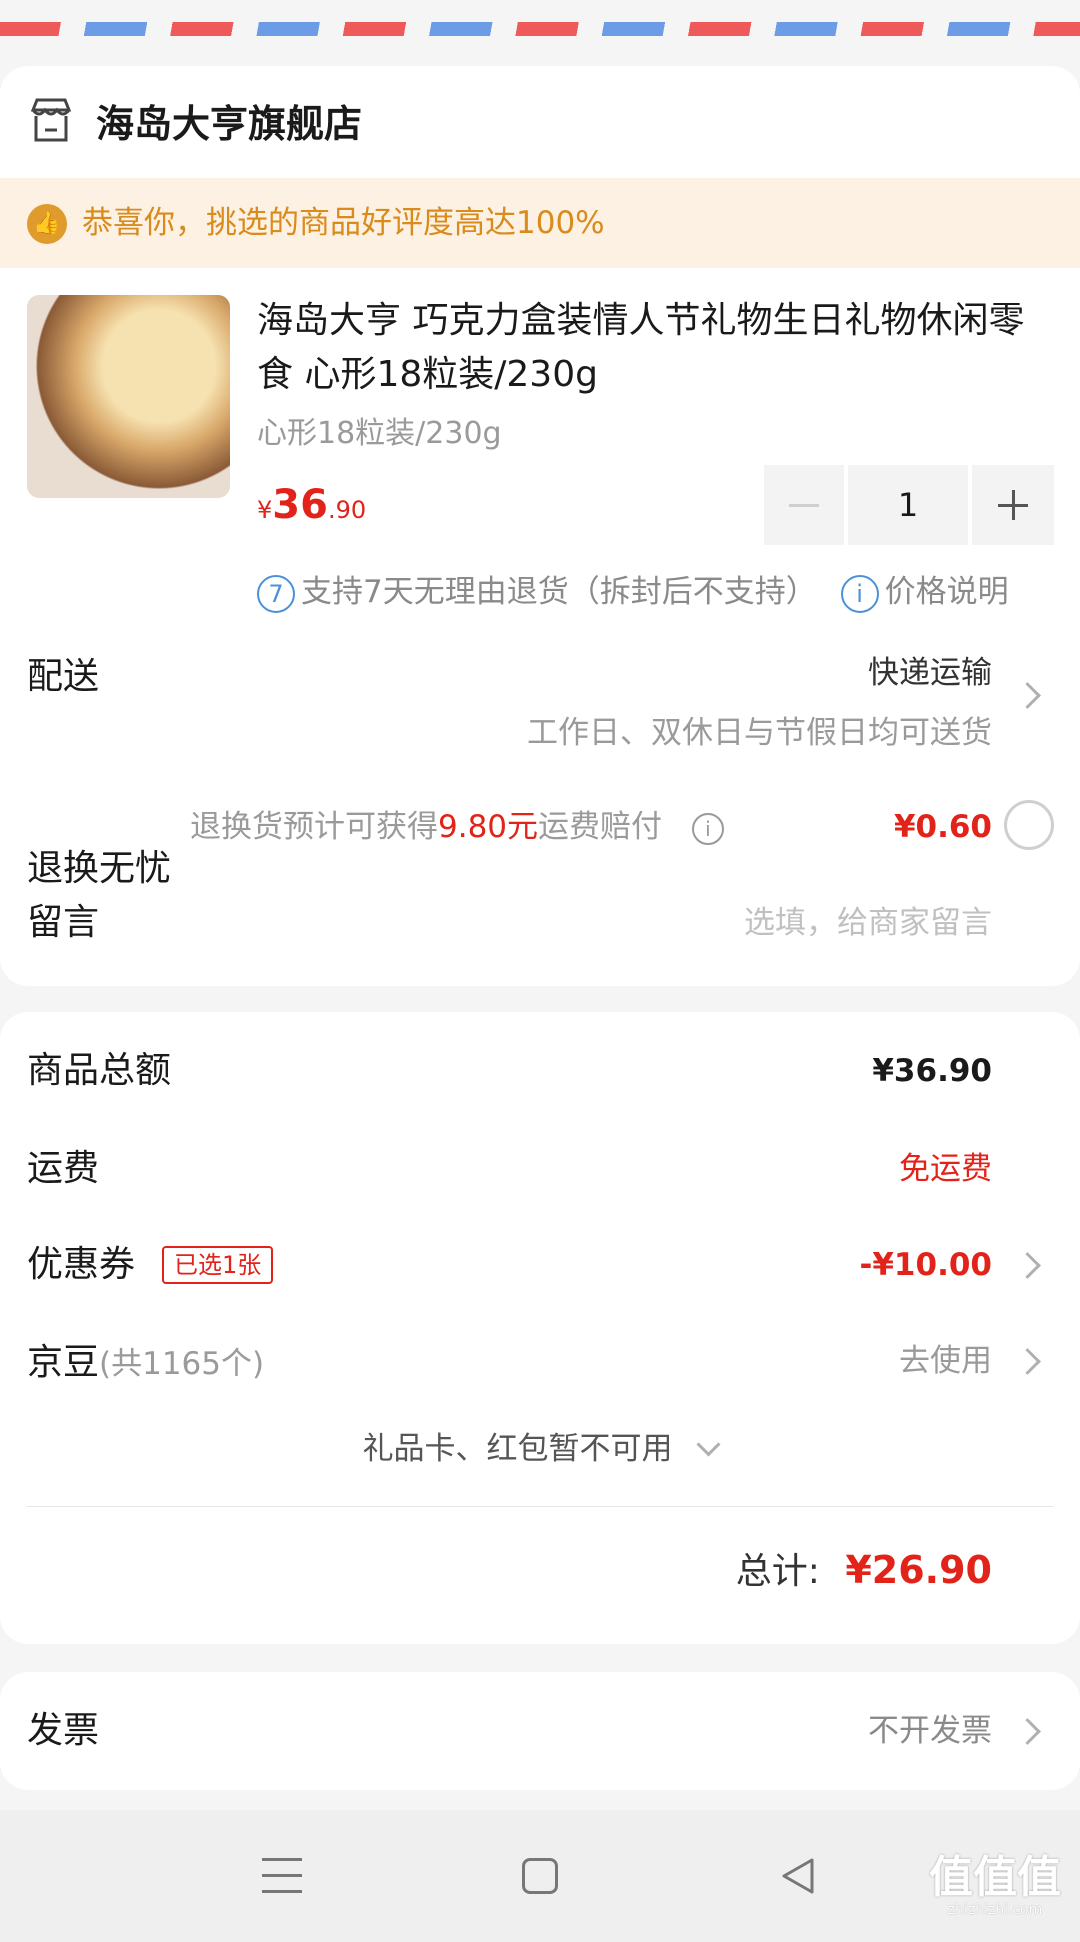  I want to click on total-value: ¥26.90, so click(918, 1570).